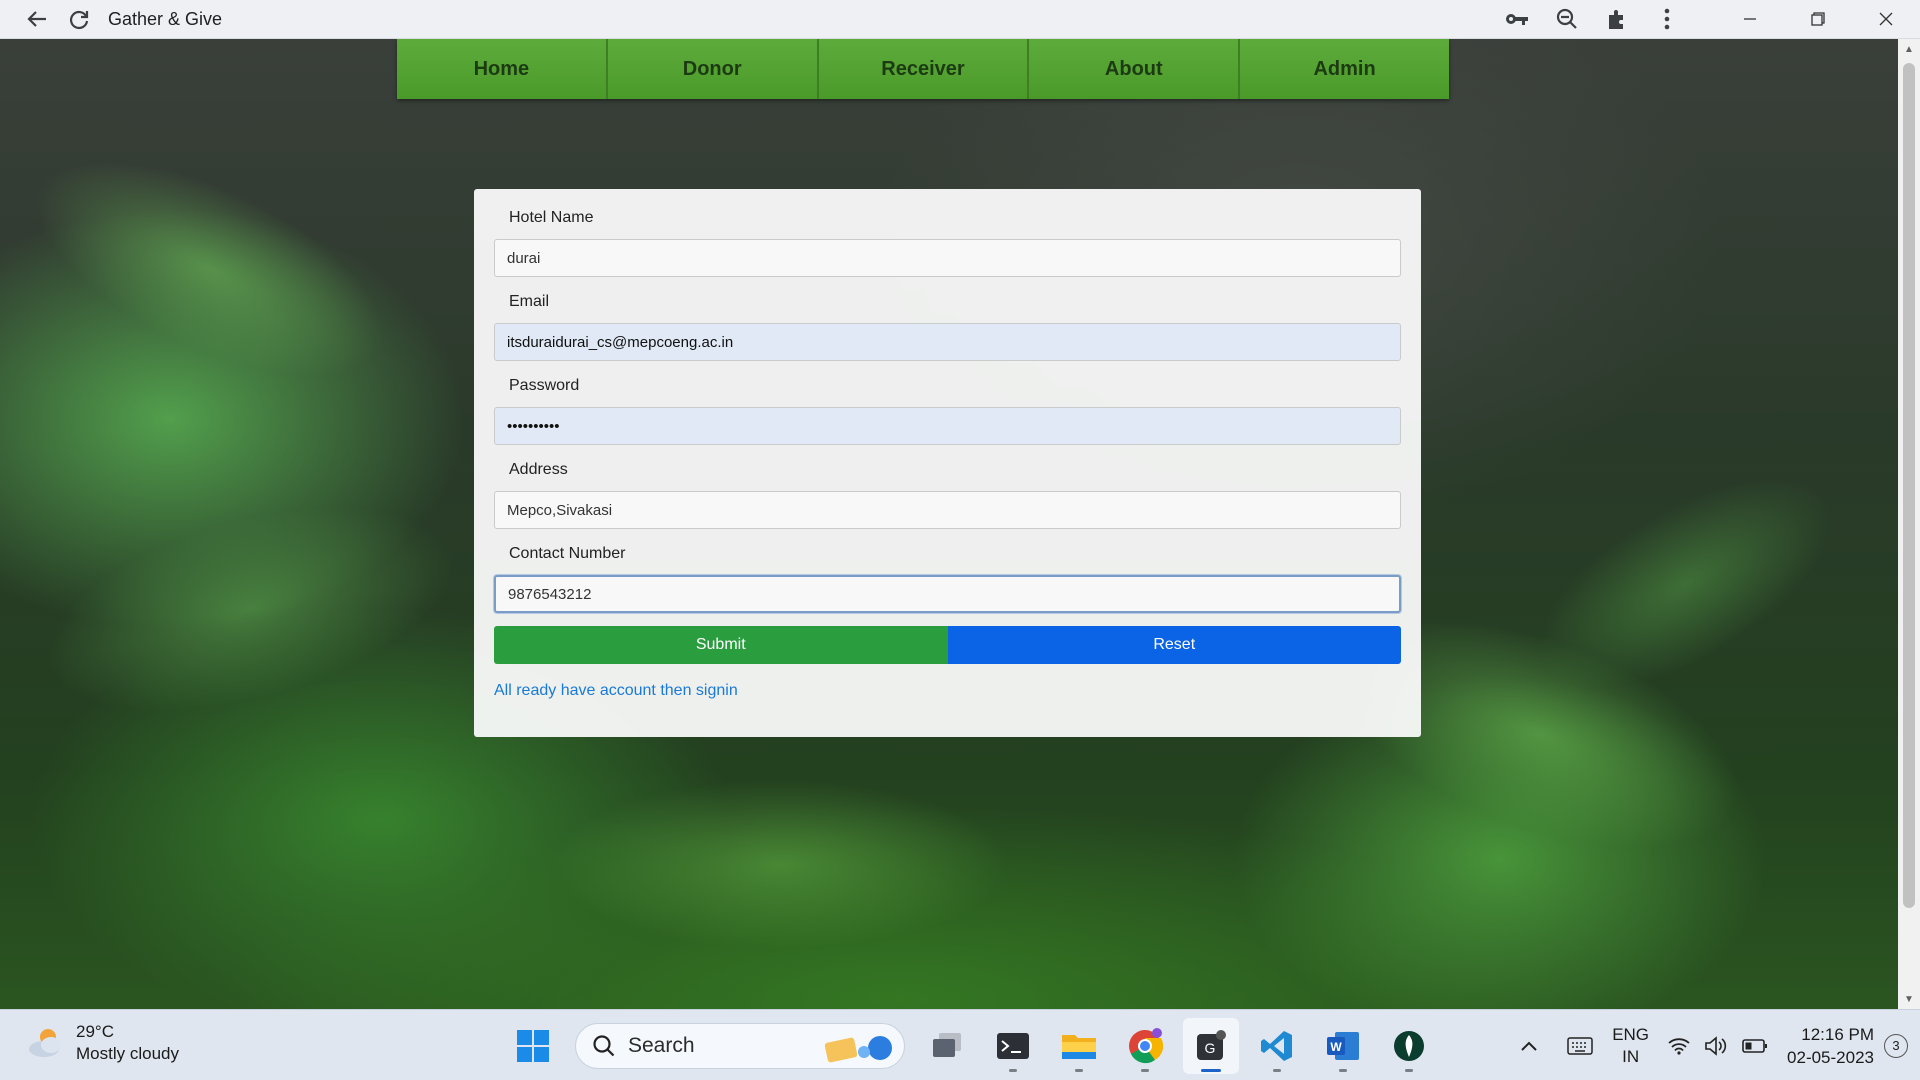  Describe the element at coordinates (947, 691) in the screenshot. I see `signin-link: All ready have account then signin` at that location.